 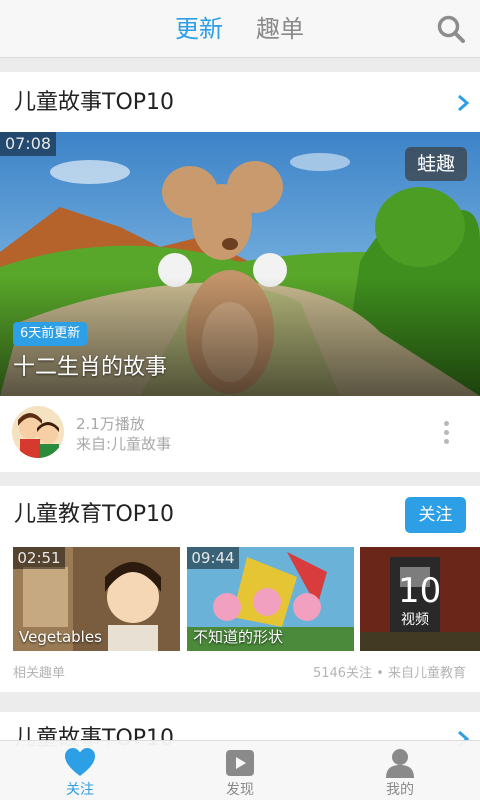 I want to click on tab-updates: 更新, so click(x=199, y=29).